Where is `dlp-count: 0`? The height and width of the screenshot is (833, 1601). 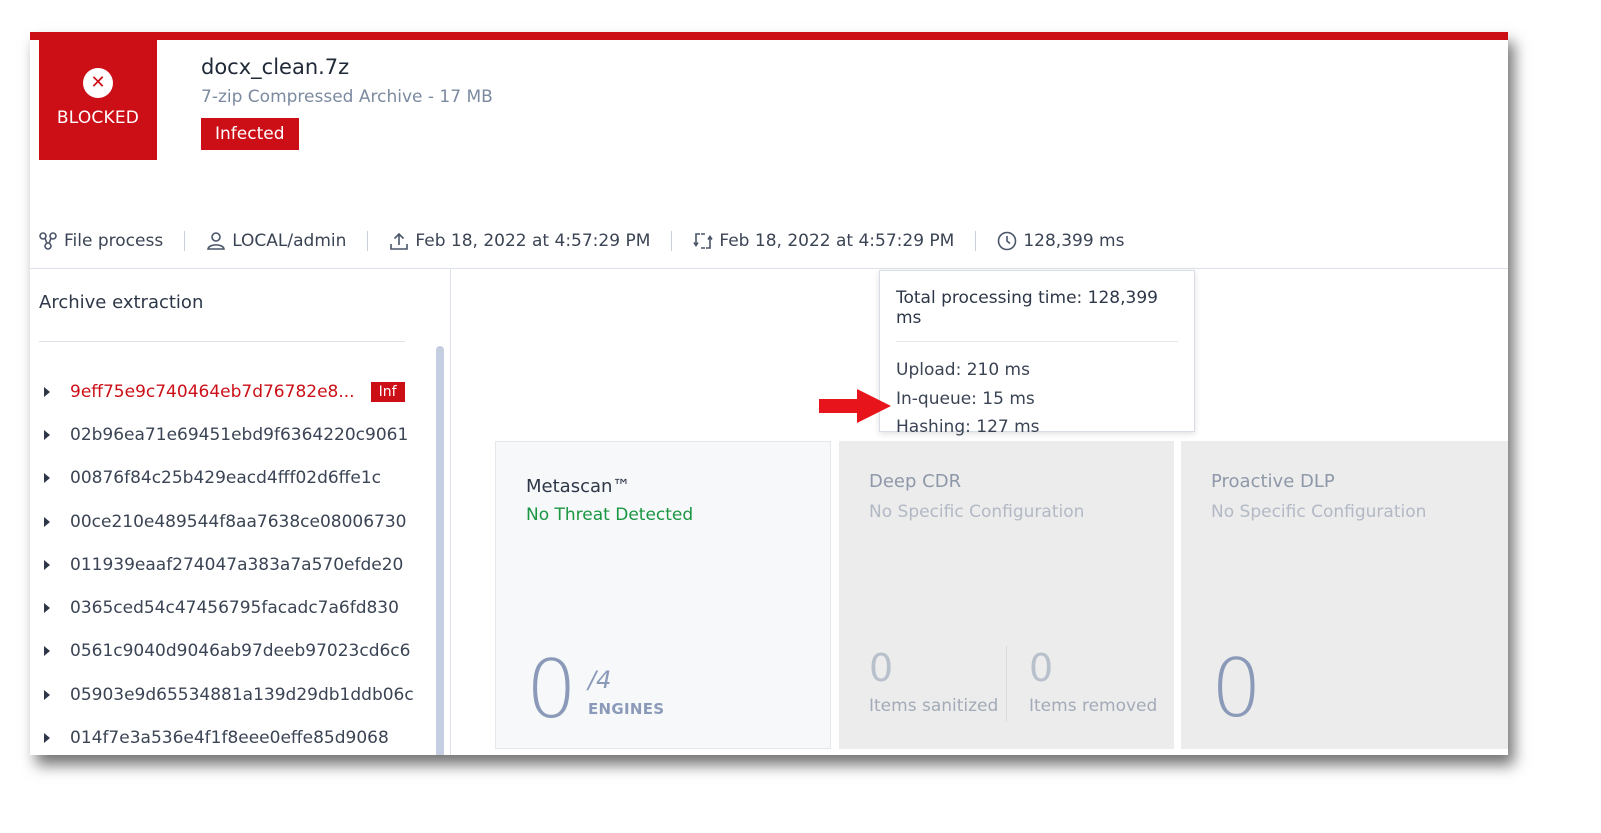
dlp-count: 0 is located at coordinates (1236, 688).